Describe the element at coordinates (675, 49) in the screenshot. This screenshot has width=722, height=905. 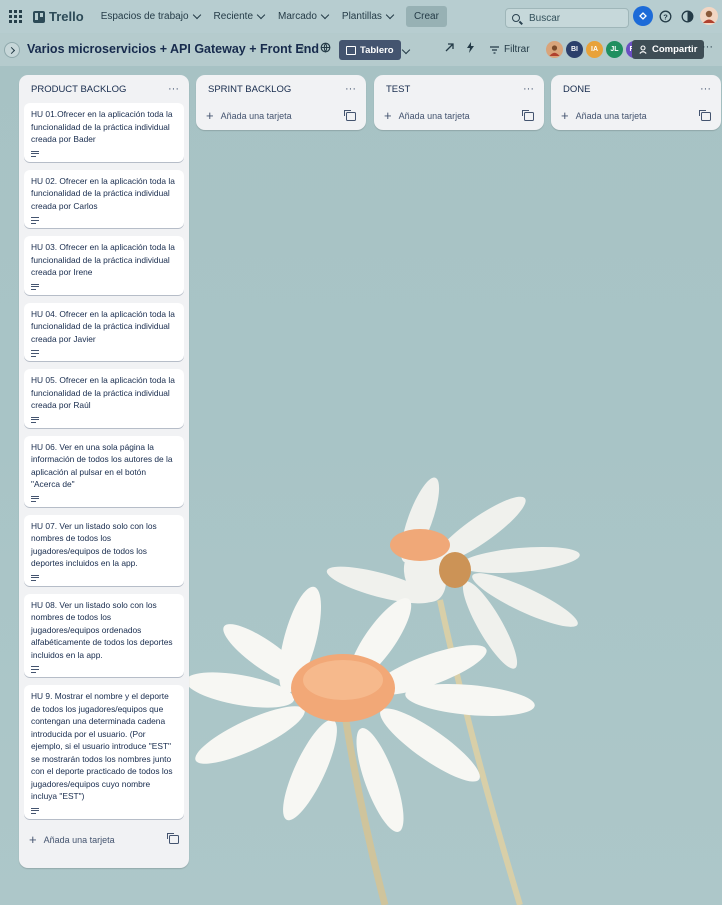
I see `share-label: Compartir` at that location.